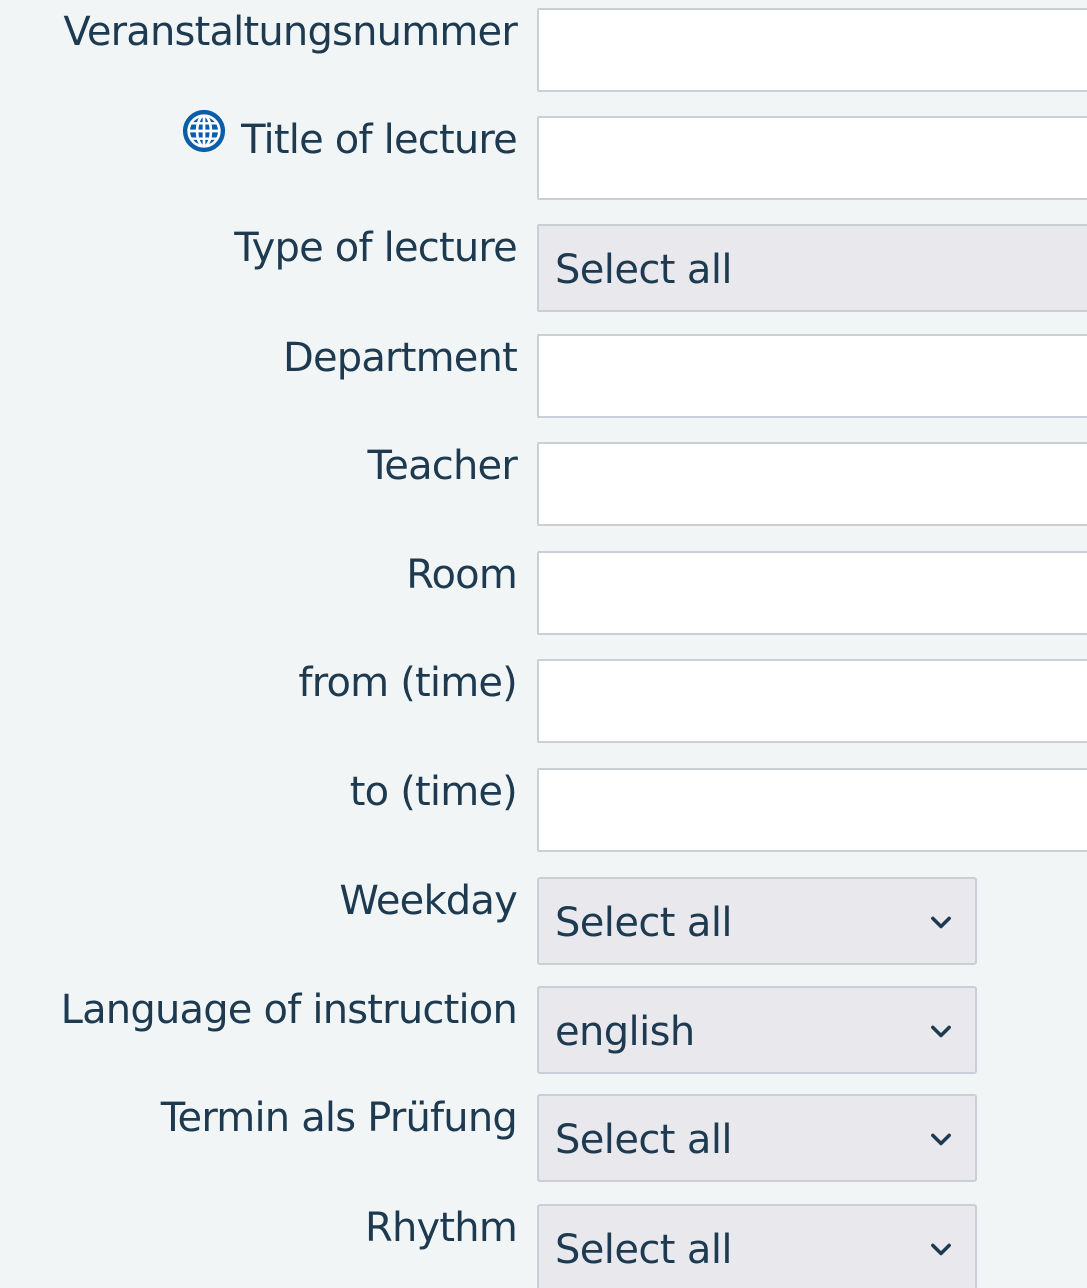 The image size is (1087, 1288). What do you see at coordinates (462, 575) in the screenshot?
I see `room-label: Room` at bounding box center [462, 575].